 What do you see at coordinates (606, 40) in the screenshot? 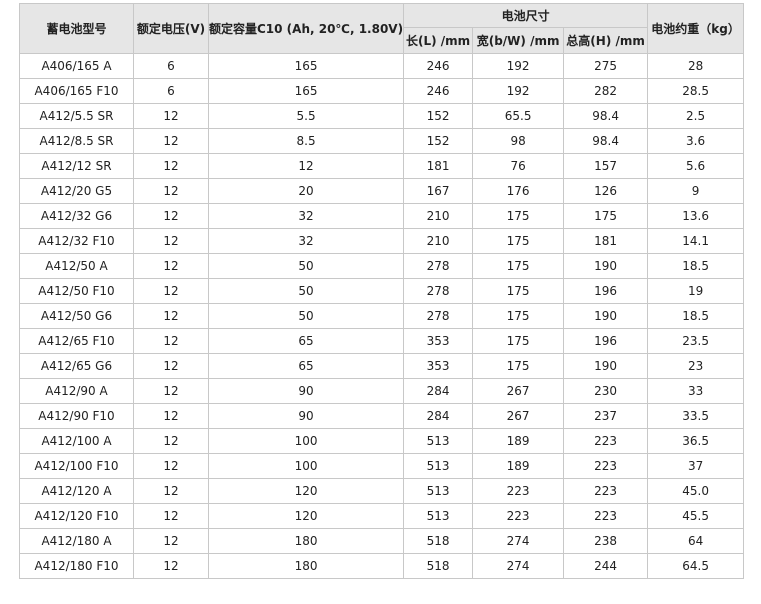
I see `header-height: 总高(H) /mm` at bounding box center [606, 40].